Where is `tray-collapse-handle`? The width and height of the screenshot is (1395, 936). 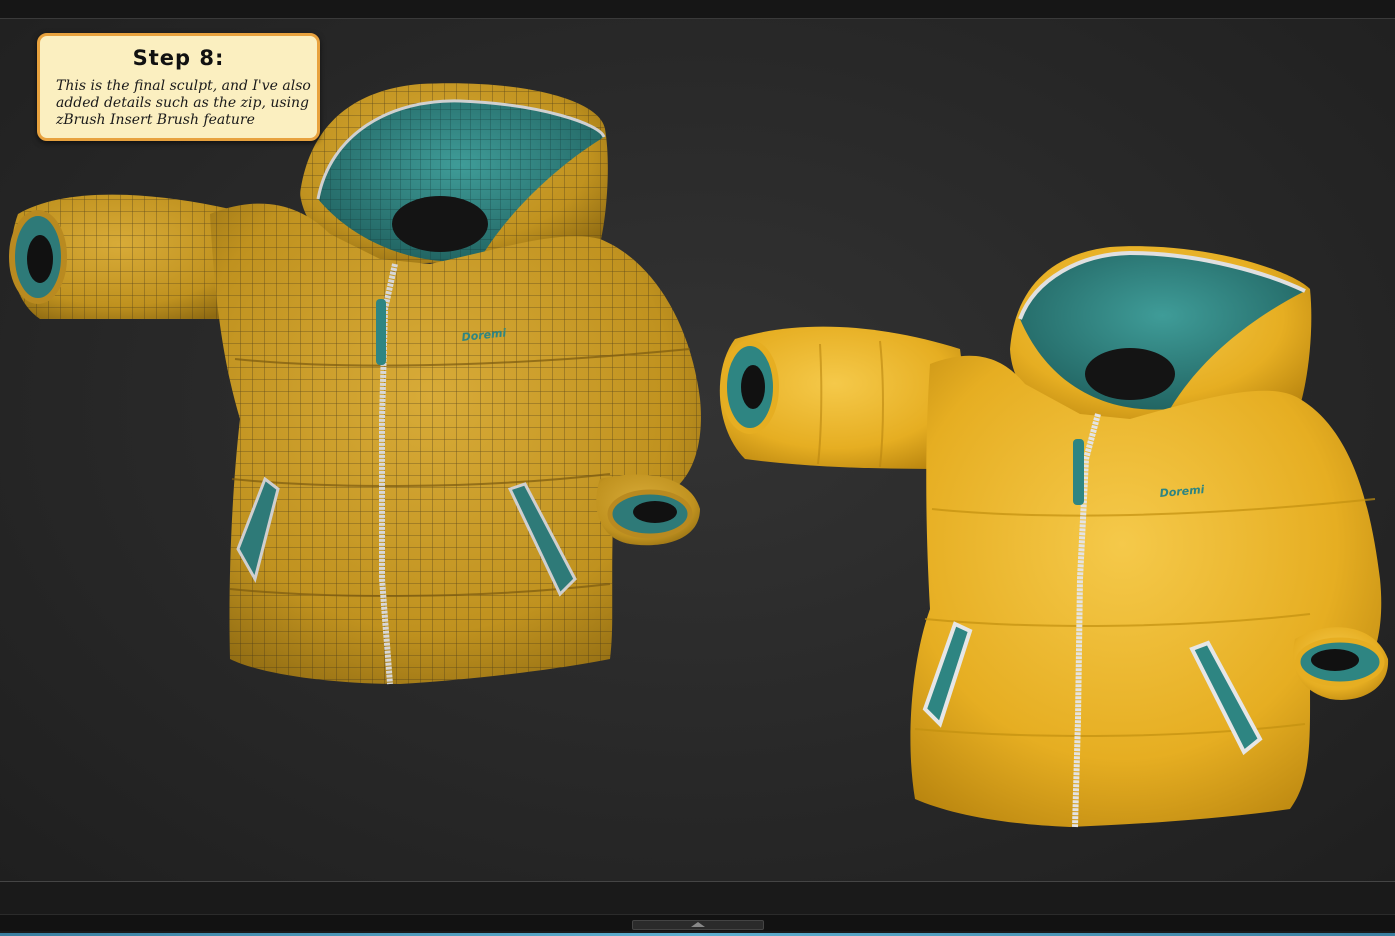 tray-collapse-handle is located at coordinates (698, 925).